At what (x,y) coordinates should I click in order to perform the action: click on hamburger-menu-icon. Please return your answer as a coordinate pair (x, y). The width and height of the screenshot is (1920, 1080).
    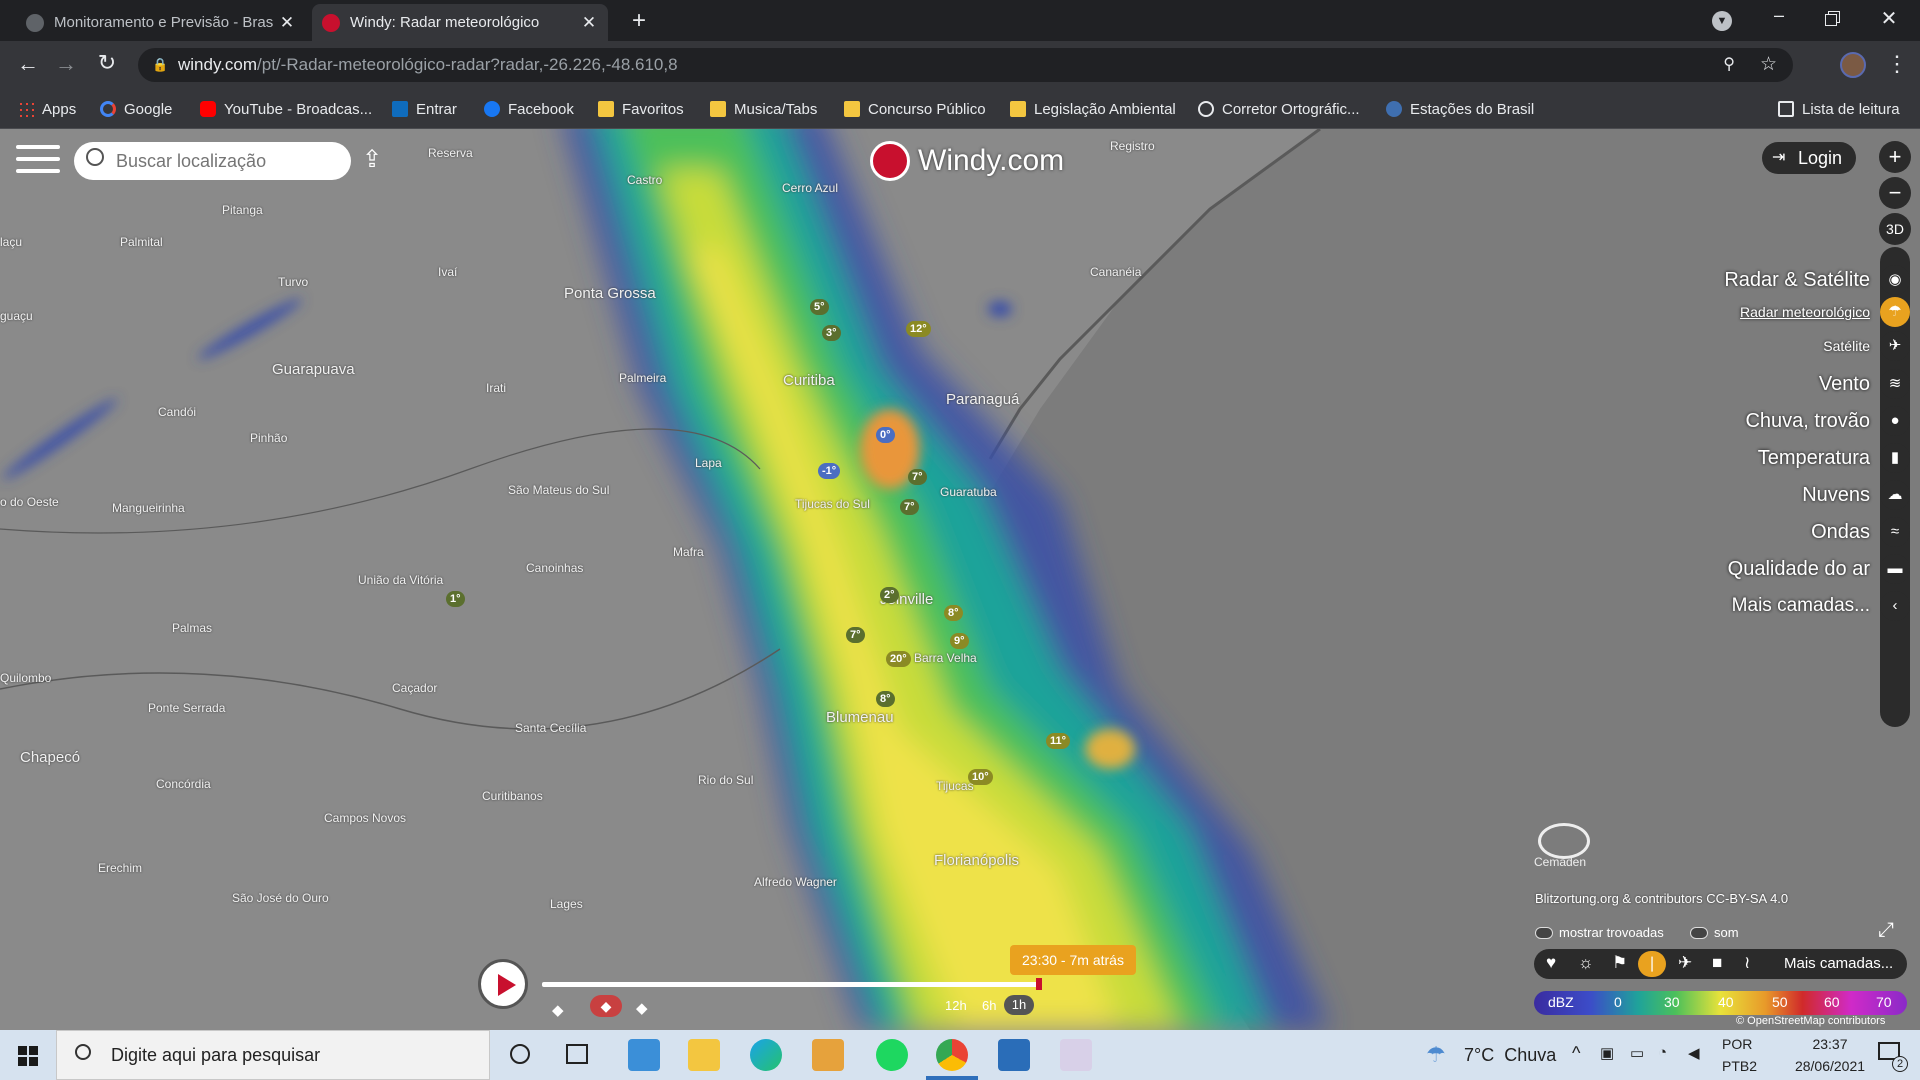
    Looking at the image, I should click on (38, 160).